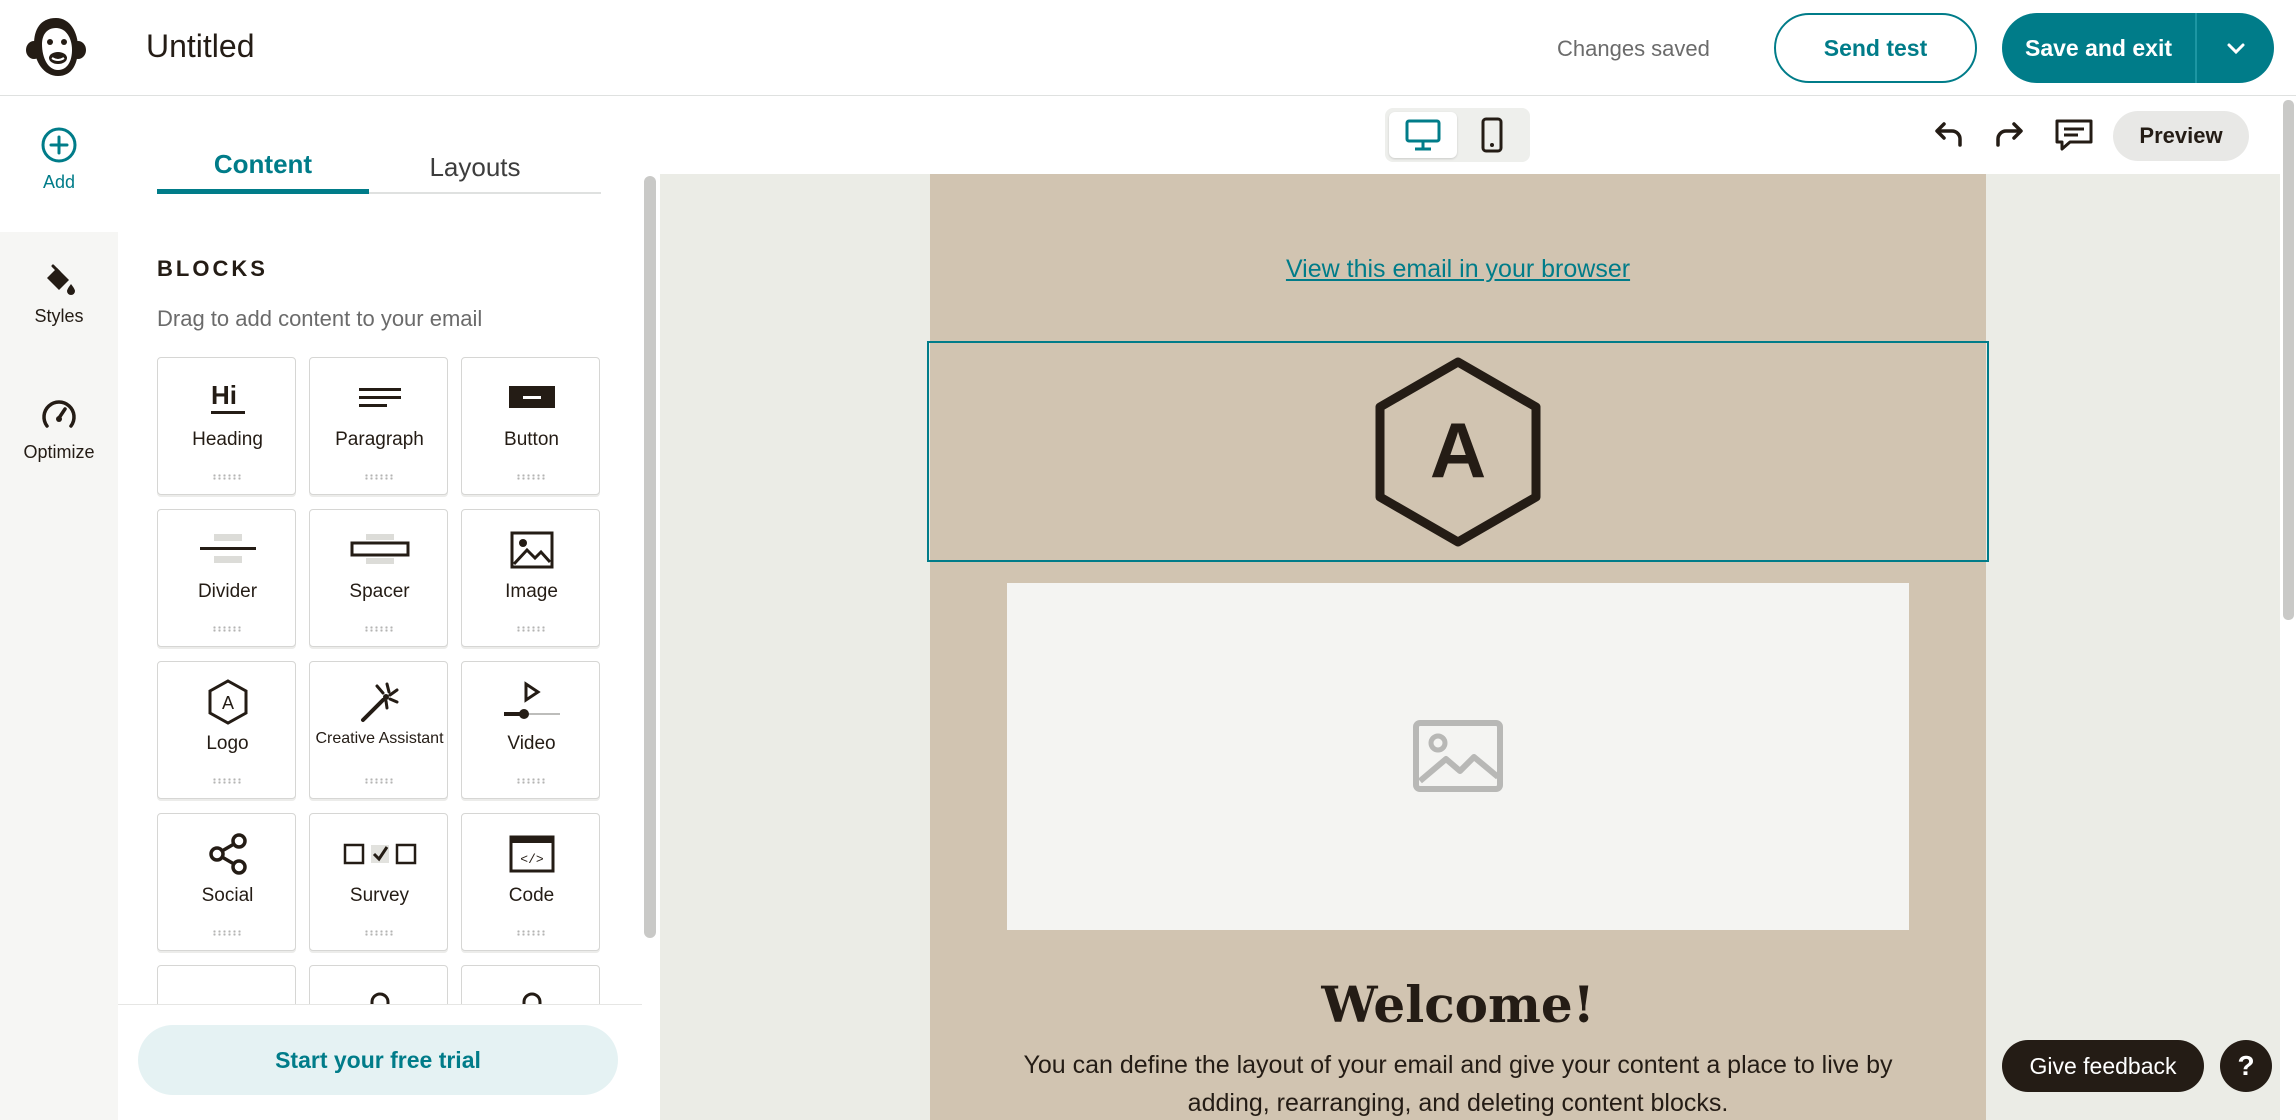 Image resolution: width=2296 pixels, height=1120 pixels. Describe the element at coordinates (379, 439) in the screenshot. I see `block-label: Paragraph` at that location.